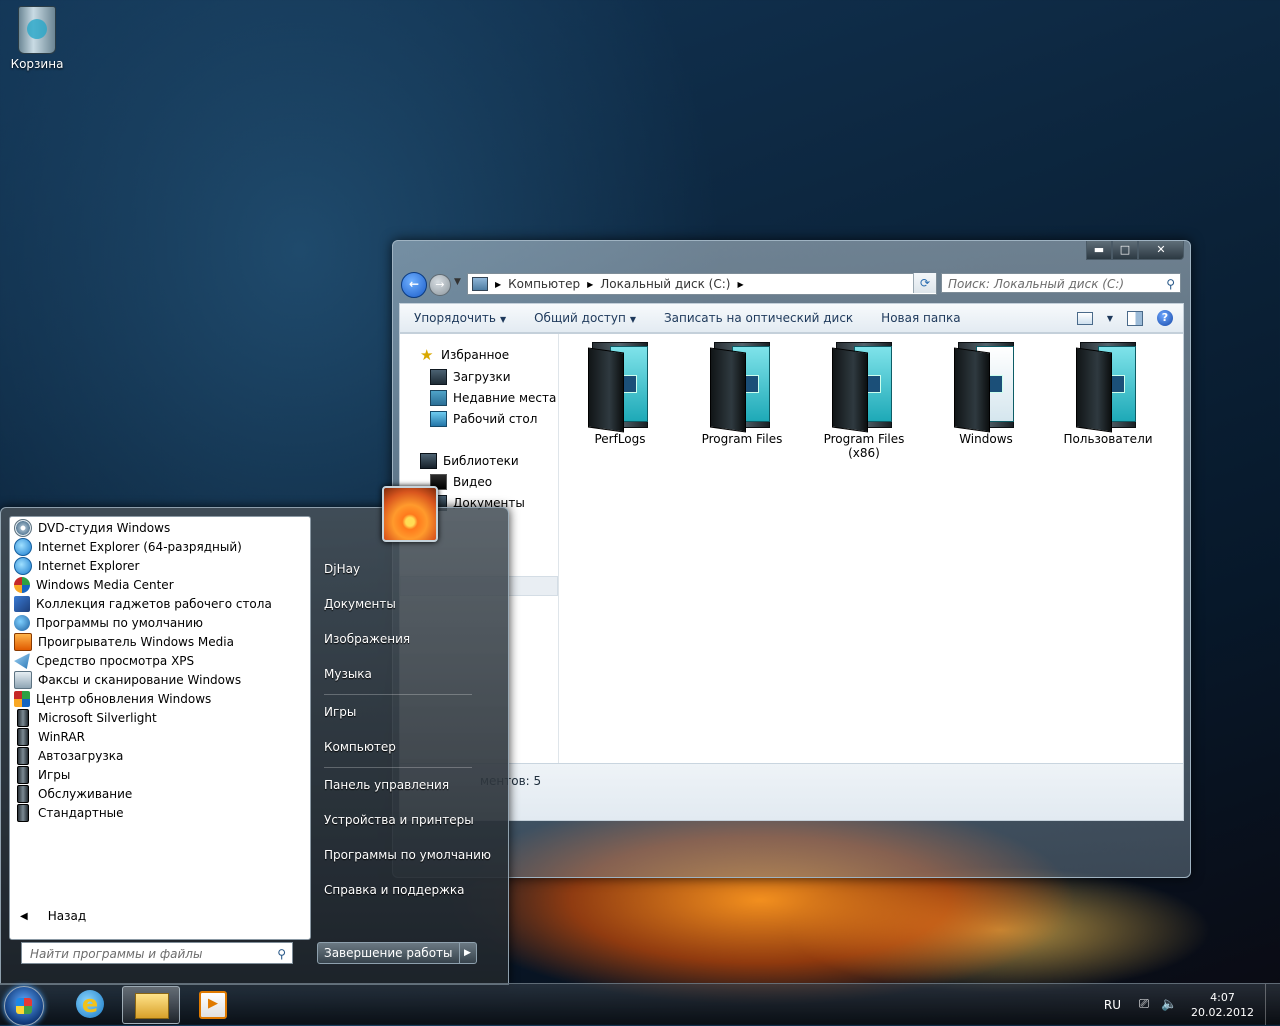 This screenshot has height=1026, width=1280. What do you see at coordinates (457, 282) in the screenshot?
I see `recent-pages-chevron-icon: ▼` at bounding box center [457, 282].